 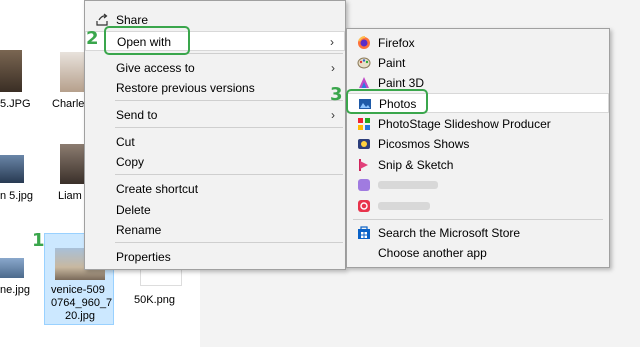 What do you see at coordinates (80, 316) in the screenshot?
I see `file-name-line: 20.jpg` at bounding box center [80, 316].